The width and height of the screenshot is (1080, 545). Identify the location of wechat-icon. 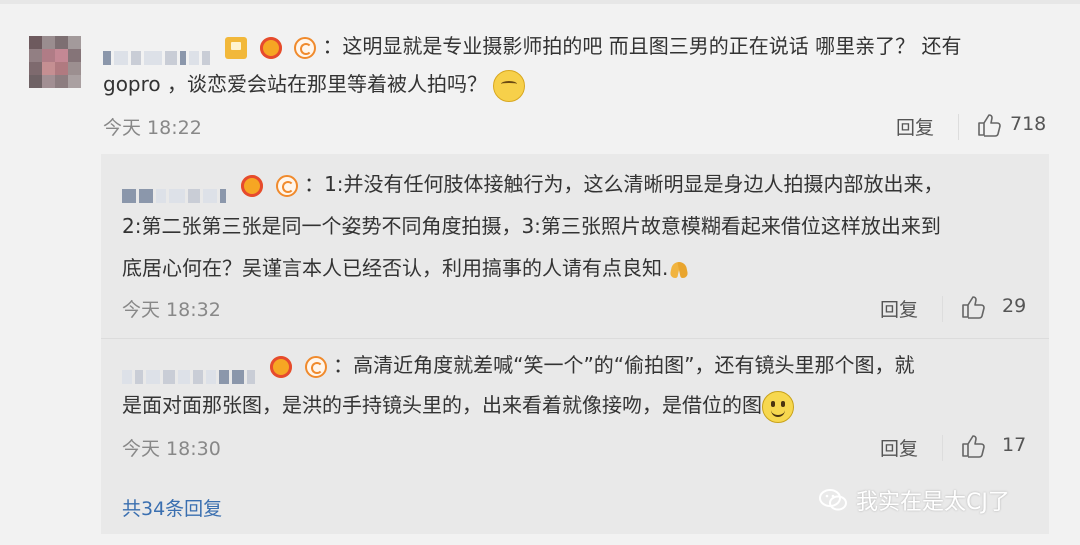
(833, 500).